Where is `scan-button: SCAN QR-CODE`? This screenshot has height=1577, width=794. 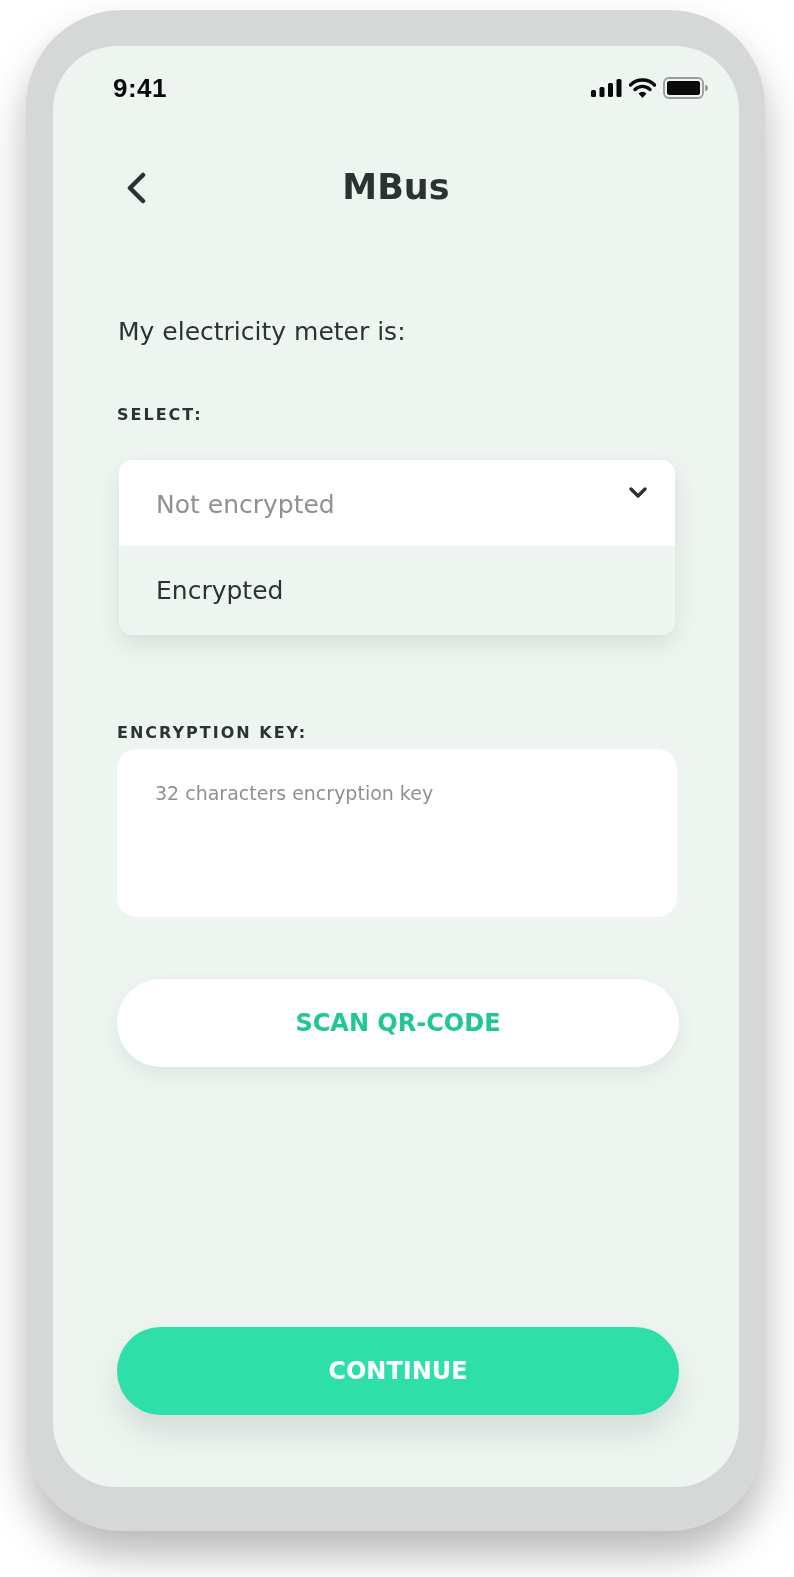 scan-button: SCAN QR-CODE is located at coordinates (398, 1023).